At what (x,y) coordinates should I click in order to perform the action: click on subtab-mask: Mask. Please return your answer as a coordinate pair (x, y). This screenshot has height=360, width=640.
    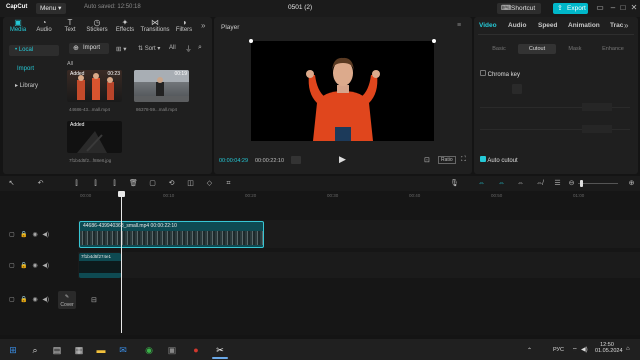
    Looking at the image, I should click on (575, 49).